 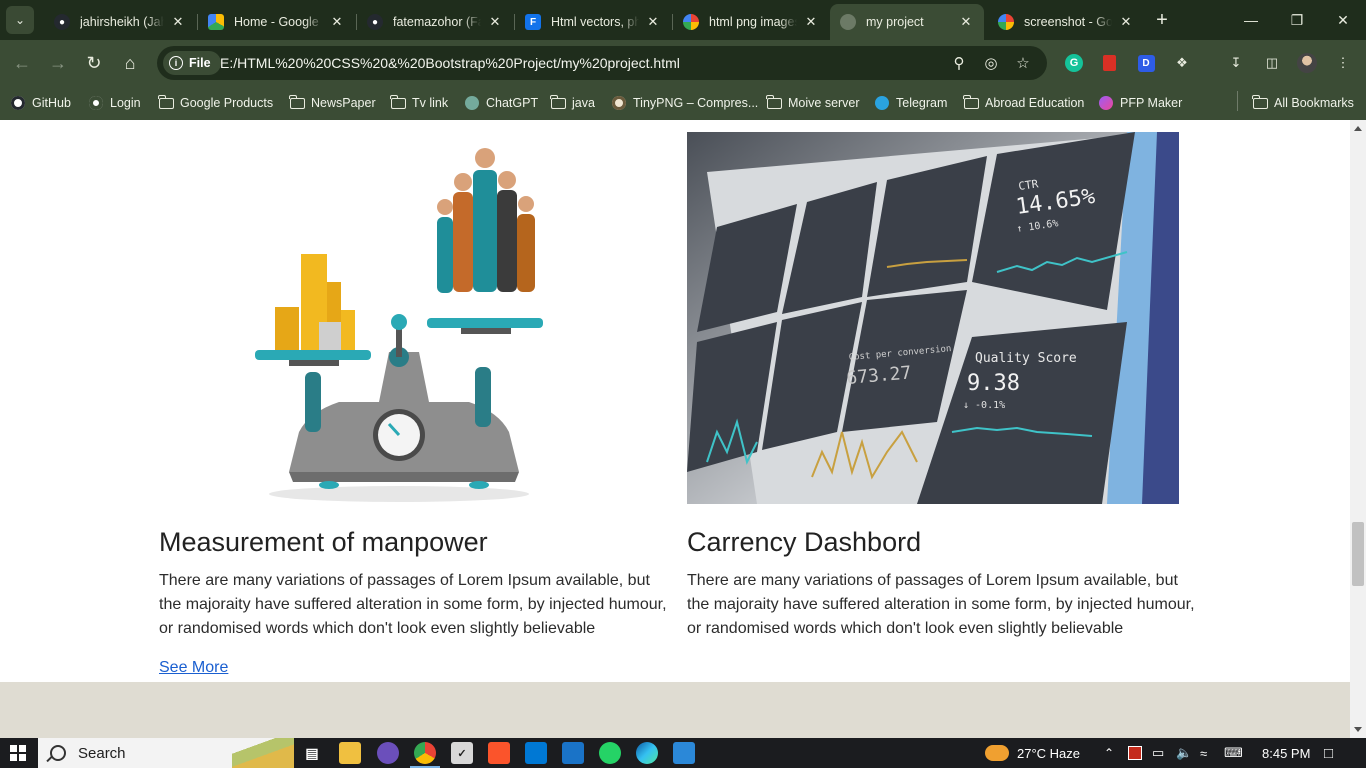 What do you see at coordinates (388, 753) in the screenshot?
I see `github-desktop-icon` at bounding box center [388, 753].